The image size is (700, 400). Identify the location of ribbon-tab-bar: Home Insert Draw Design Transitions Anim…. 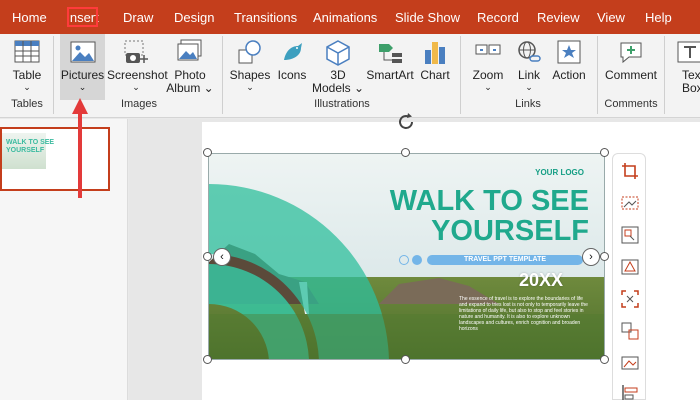
(350, 17).